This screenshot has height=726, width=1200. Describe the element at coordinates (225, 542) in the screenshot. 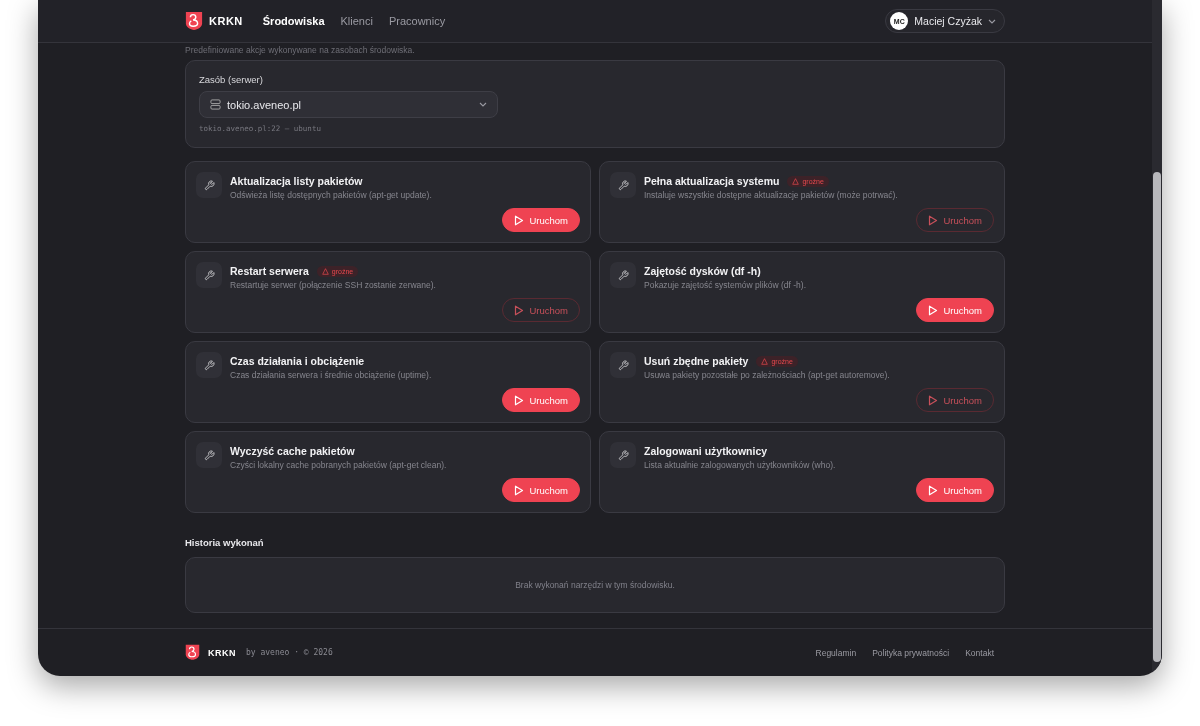

I see `section-title: Historia wykonań` at that location.